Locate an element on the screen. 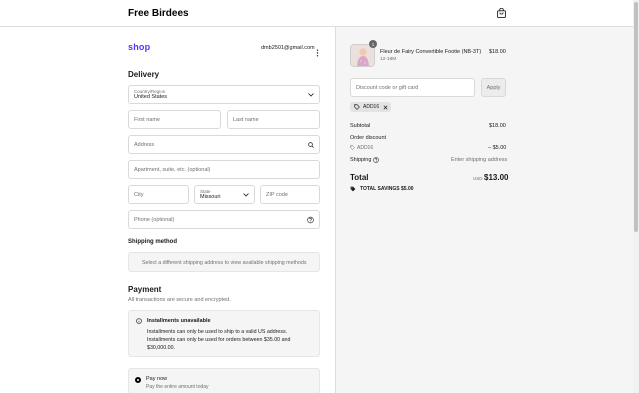  payment-title: Payment is located at coordinates (145, 289).